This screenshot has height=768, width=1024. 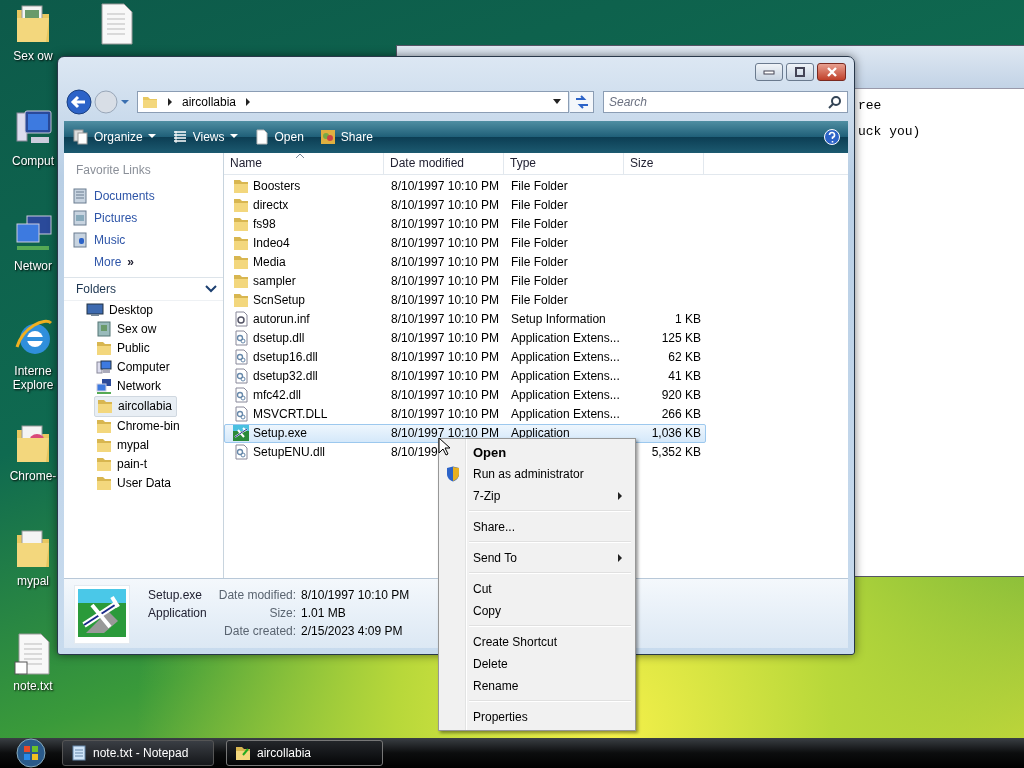 I want to click on file-name: Setup.exe, so click(x=176, y=595).